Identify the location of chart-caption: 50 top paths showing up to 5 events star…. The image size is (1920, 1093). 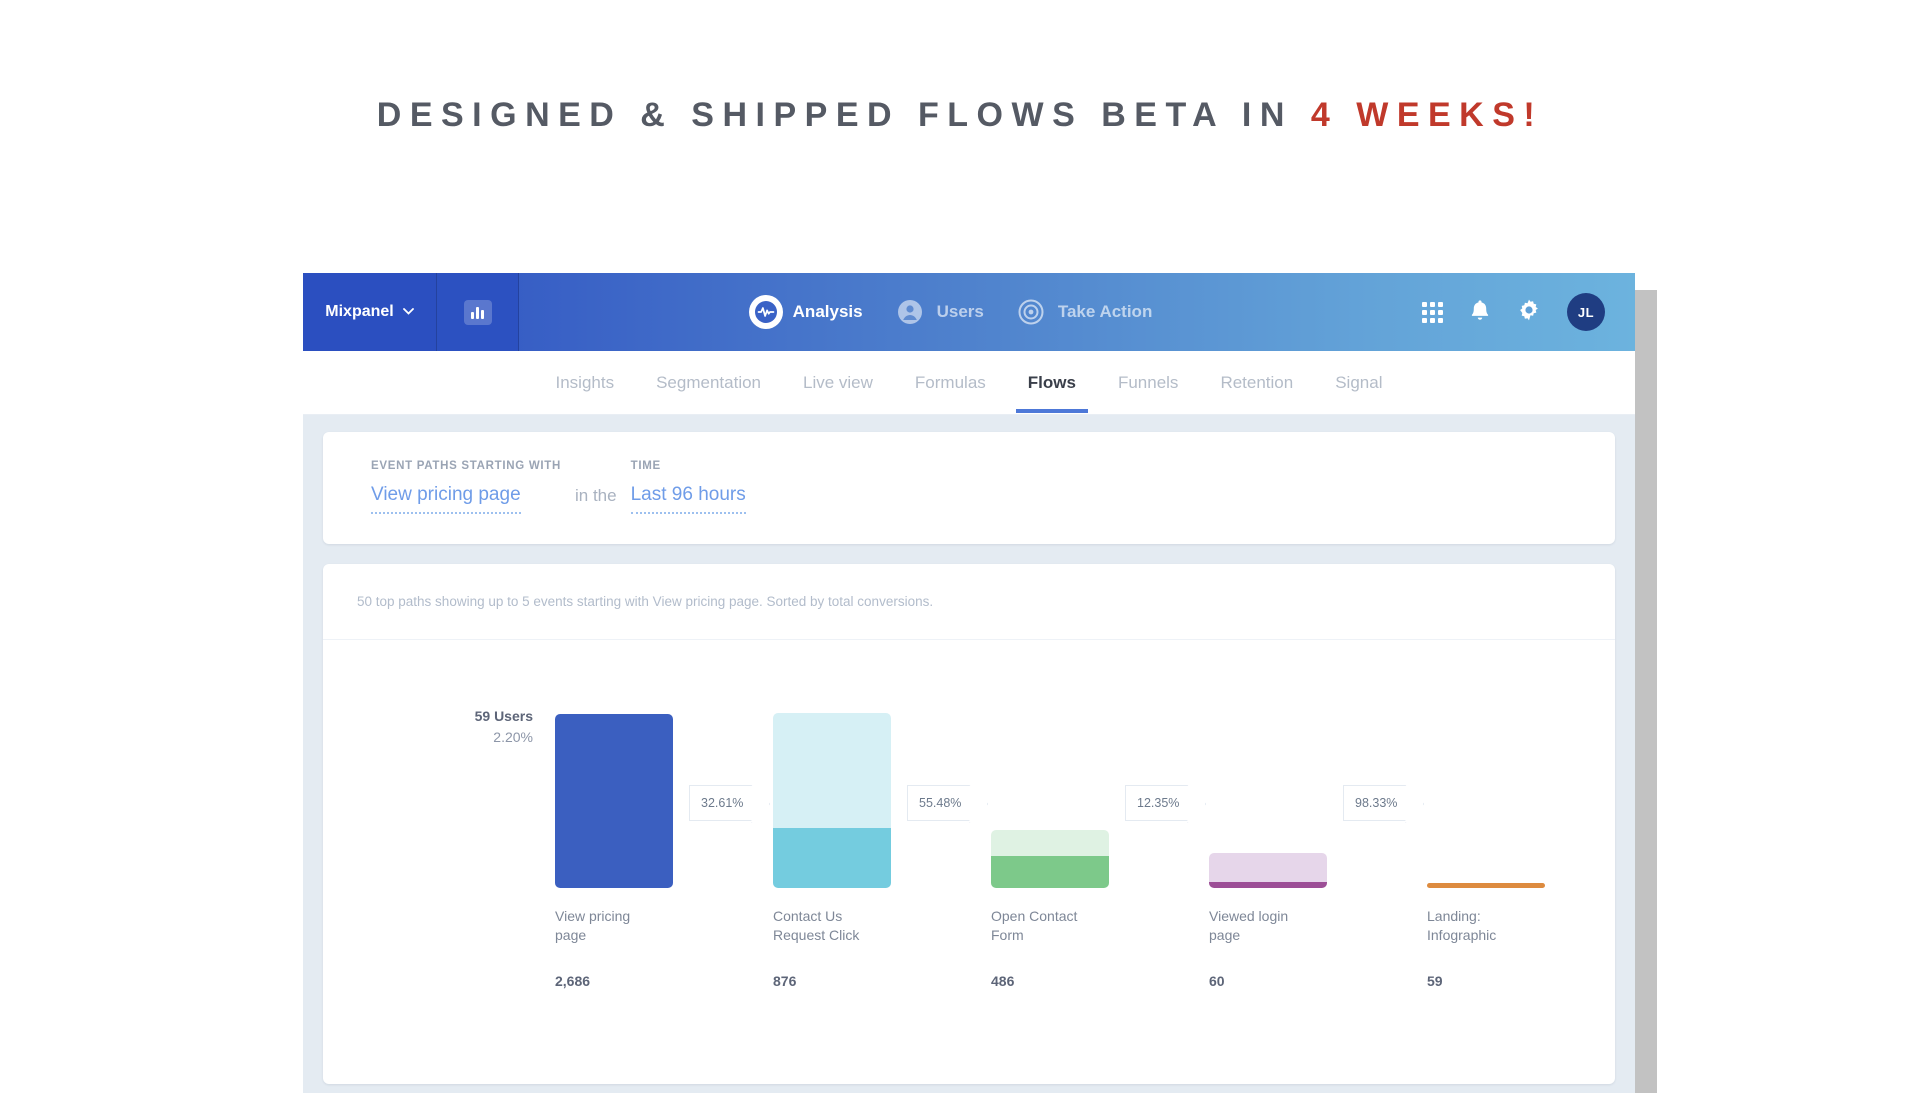
(969, 602).